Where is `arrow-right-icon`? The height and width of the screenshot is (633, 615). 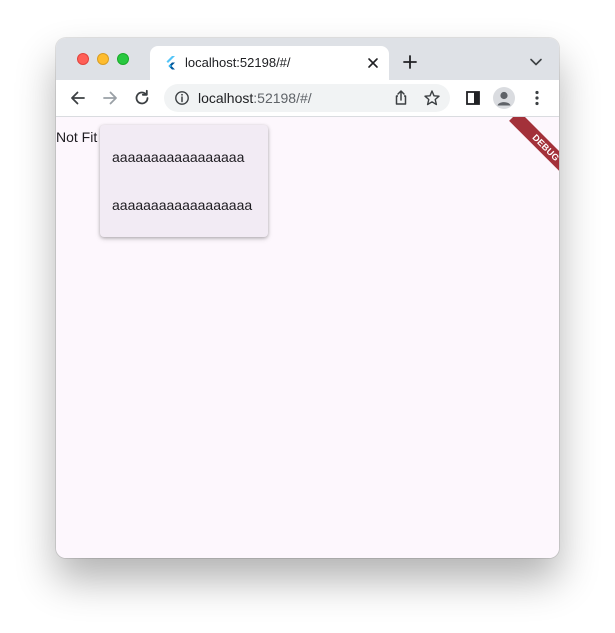 arrow-right-icon is located at coordinates (110, 98).